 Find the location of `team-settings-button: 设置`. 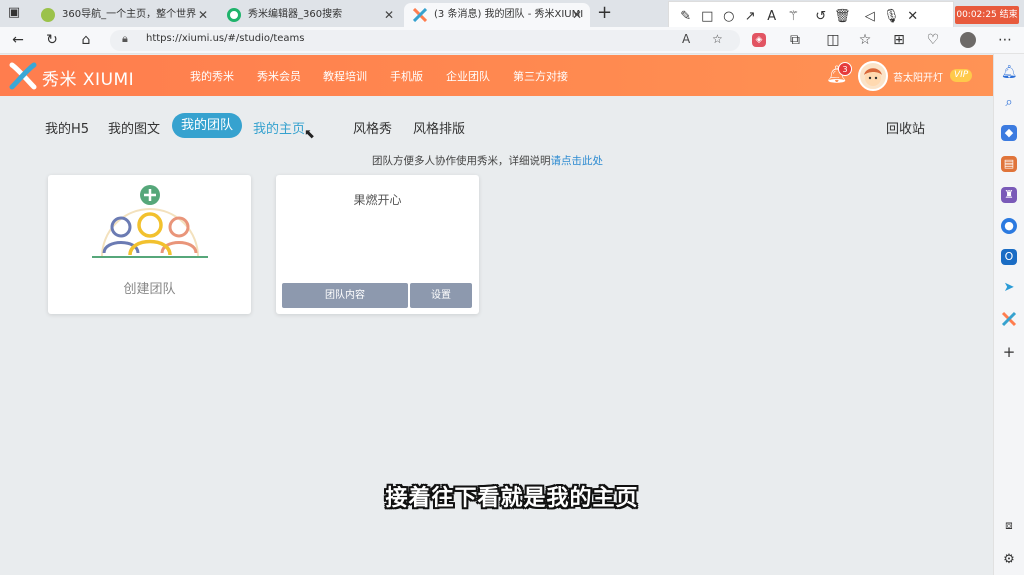

team-settings-button: 设置 is located at coordinates (441, 295).